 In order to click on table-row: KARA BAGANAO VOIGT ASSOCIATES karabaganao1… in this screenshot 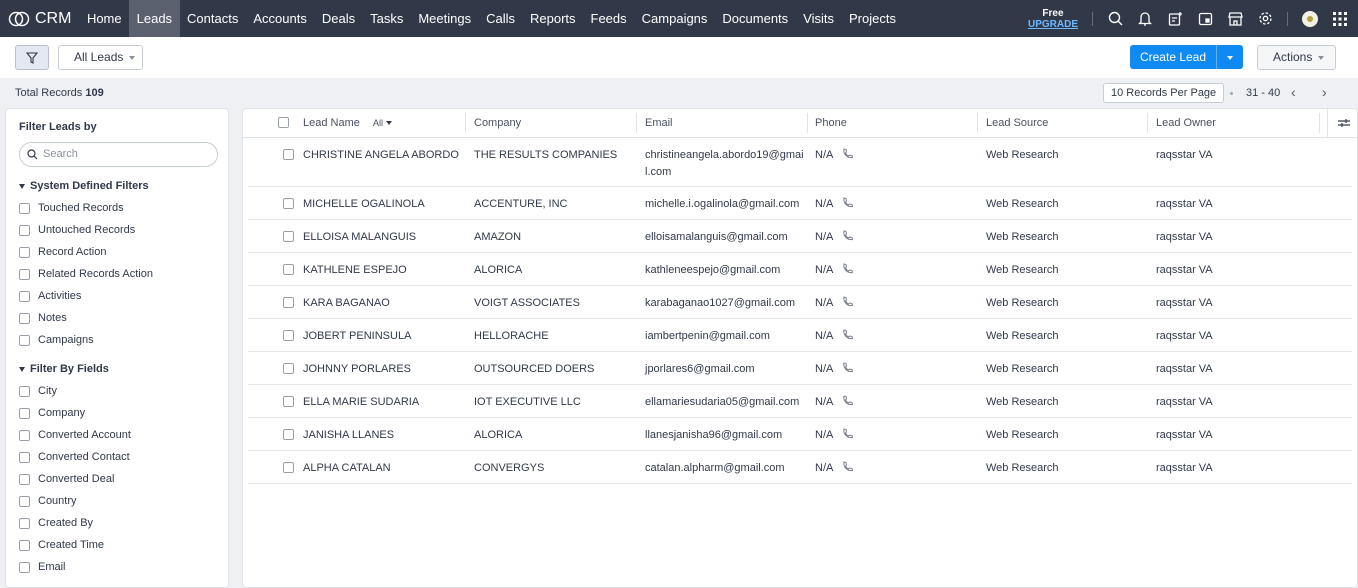, I will do `click(800, 302)`.